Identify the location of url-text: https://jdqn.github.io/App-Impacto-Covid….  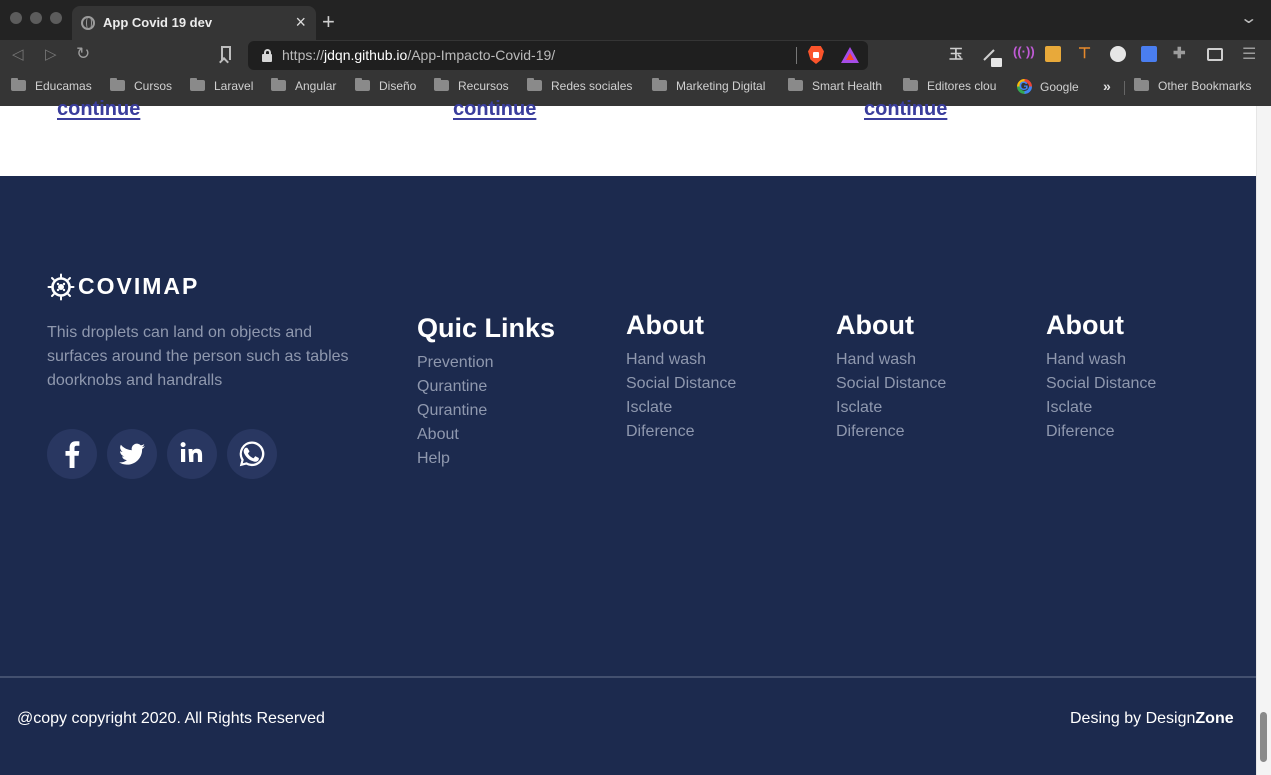
(418, 55).